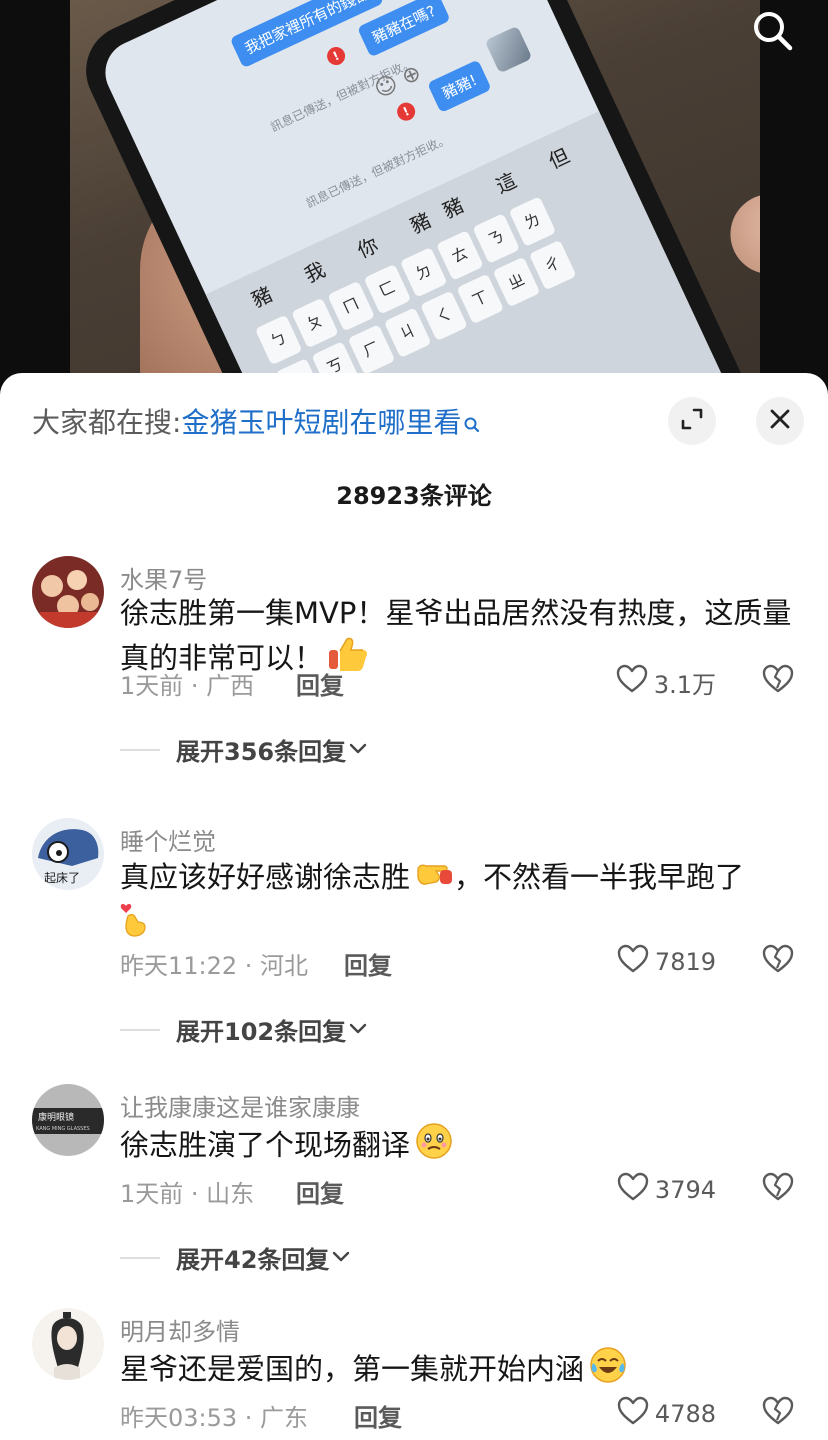 The image size is (828, 1440). Describe the element at coordinates (107, 422) in the screenshot. I see `search-suggestion-prefix: 大家都在搜:` at that location.